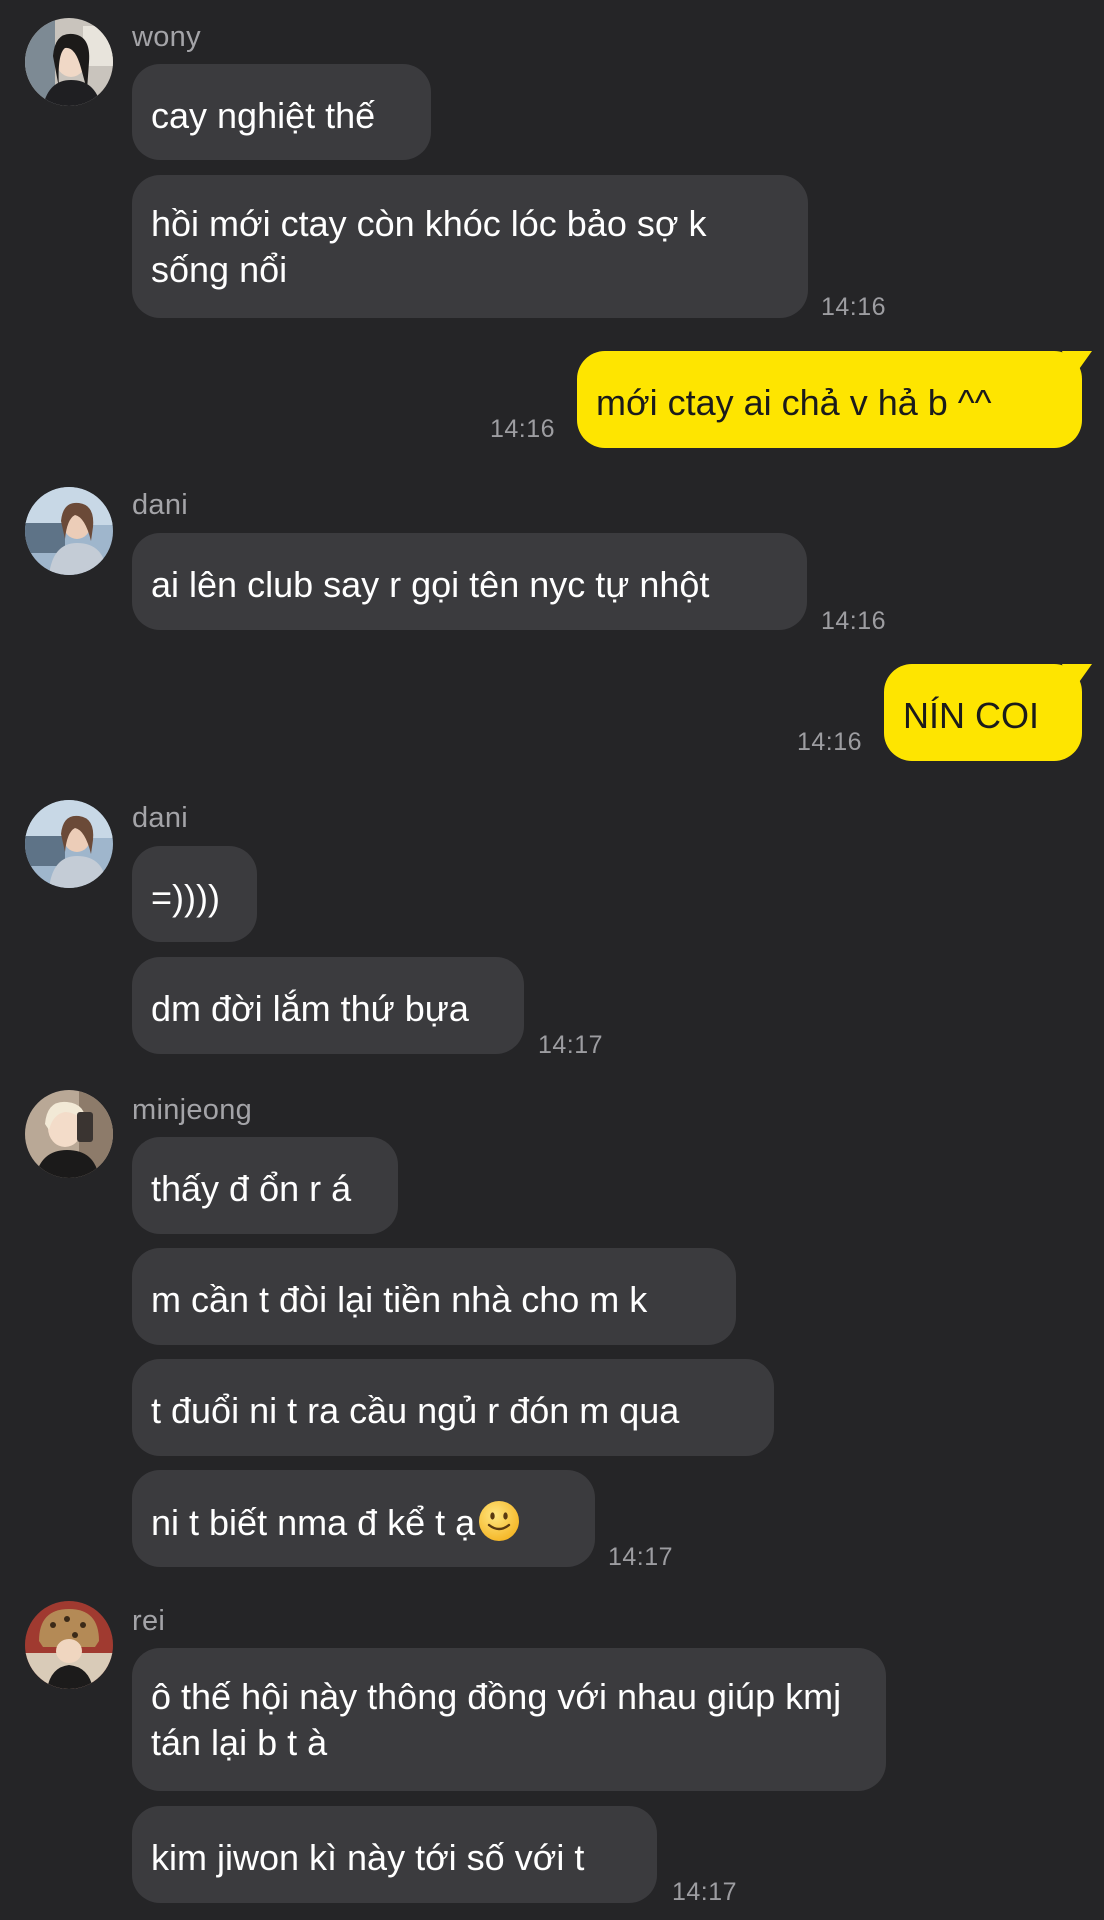 This screenshot has width=1104, height=1920. What do you see at coordinates (251, 1188) in the screenshot?
I see `message-text: thấy đ ổn r á` at bounding box center [251, 1188].